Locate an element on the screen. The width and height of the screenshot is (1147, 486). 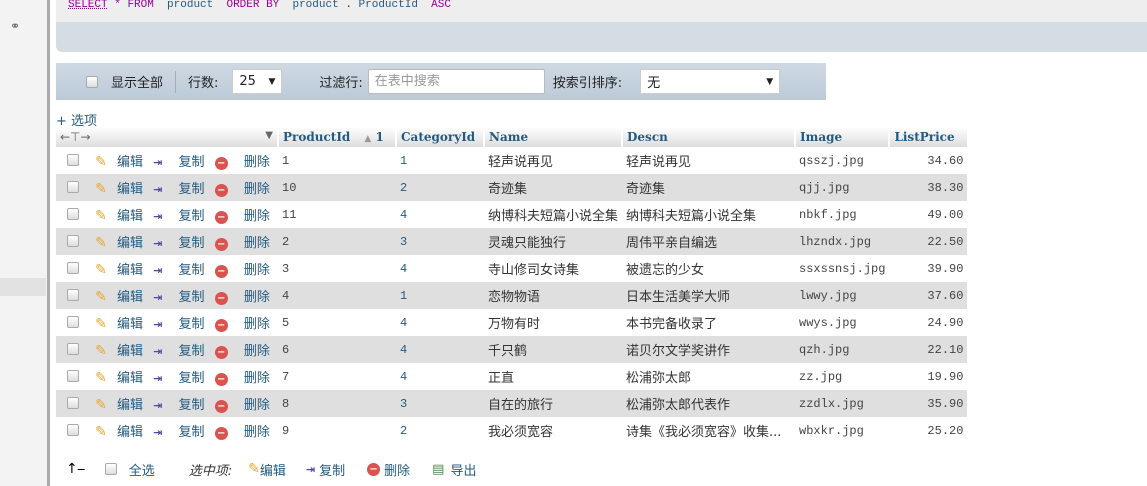
cell-descn: 周伟平亲自编选 is located at coordinates (709, 241).